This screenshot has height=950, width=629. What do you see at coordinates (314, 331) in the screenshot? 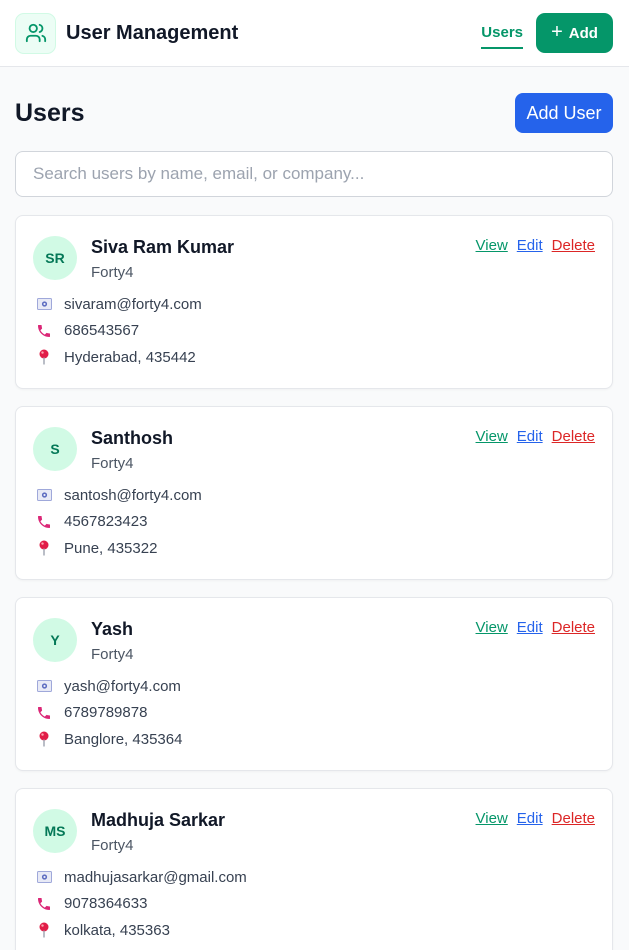
I see `phone-row: 686543567` at bounding box center [314, 331].